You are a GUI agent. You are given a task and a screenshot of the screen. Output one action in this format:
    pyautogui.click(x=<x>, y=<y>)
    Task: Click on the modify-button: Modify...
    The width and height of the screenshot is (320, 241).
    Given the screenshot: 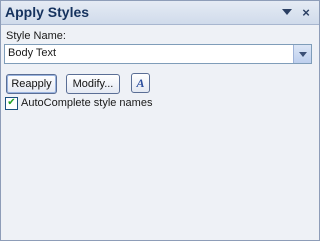 What is the action you would take?
    pyautogui.click(x=93, y=84)
    